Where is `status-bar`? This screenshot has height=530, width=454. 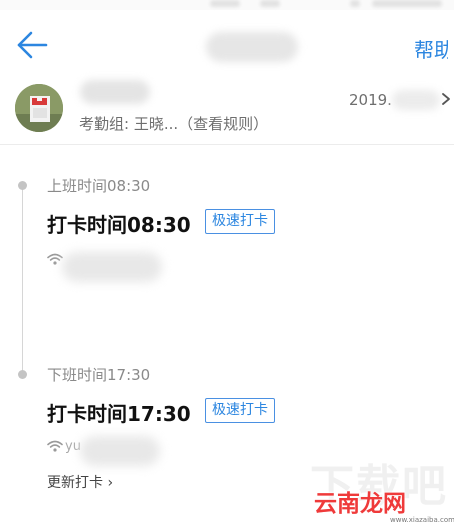 status-bar is located at coordinates (227, 5).